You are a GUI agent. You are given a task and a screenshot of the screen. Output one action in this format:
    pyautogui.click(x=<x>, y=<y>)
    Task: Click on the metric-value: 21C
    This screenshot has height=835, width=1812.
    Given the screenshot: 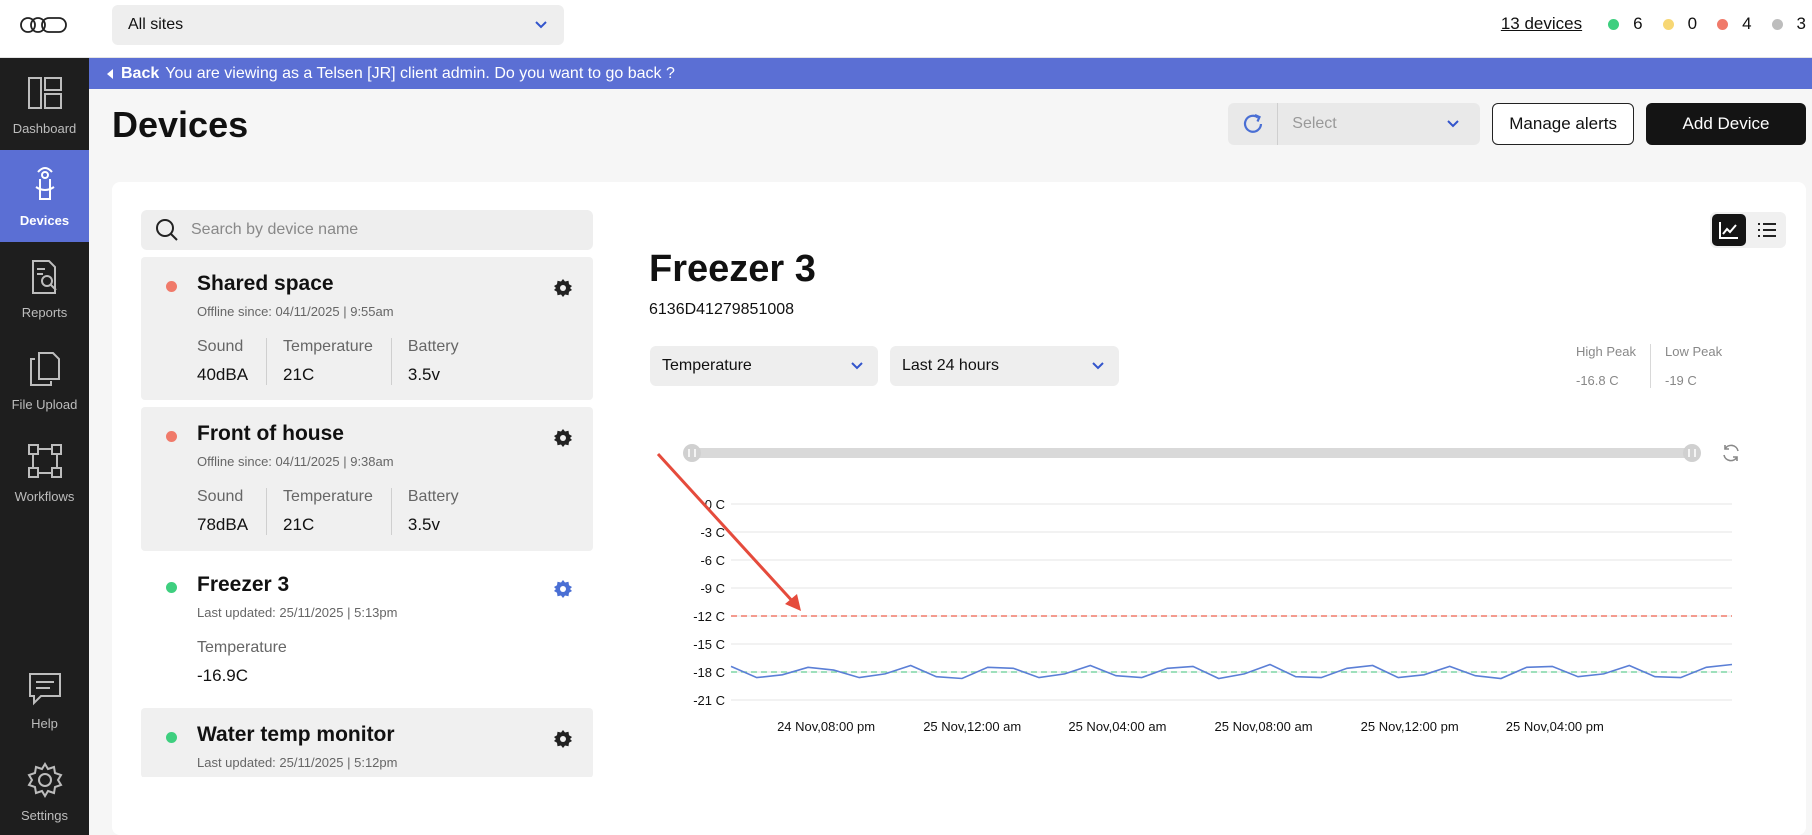 What is the action you would take?
    pyautogui.click(x=299, y=524)
    